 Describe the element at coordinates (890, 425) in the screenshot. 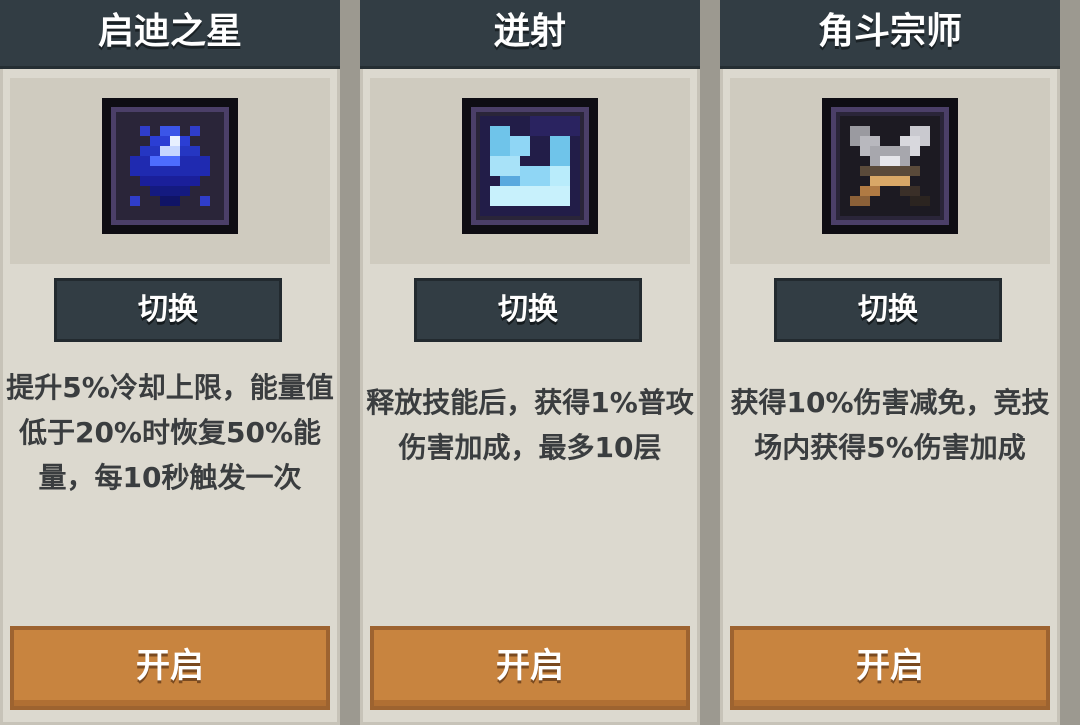

I see `talent-description: 获得10%伤害减免，竞技场内获得5%伤害加成` at that location.